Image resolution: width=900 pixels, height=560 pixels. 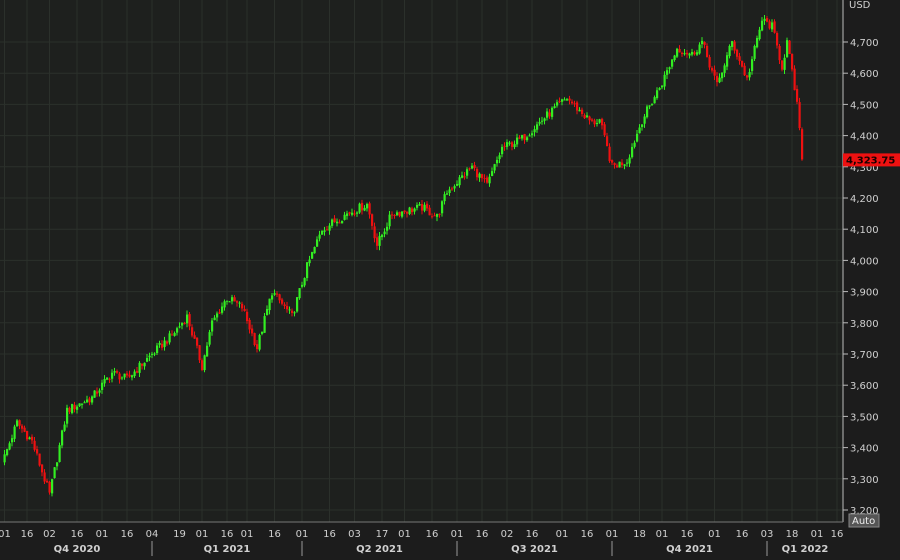 I want to click on y-tick-label: 3,800, so click(x=864, y=324).